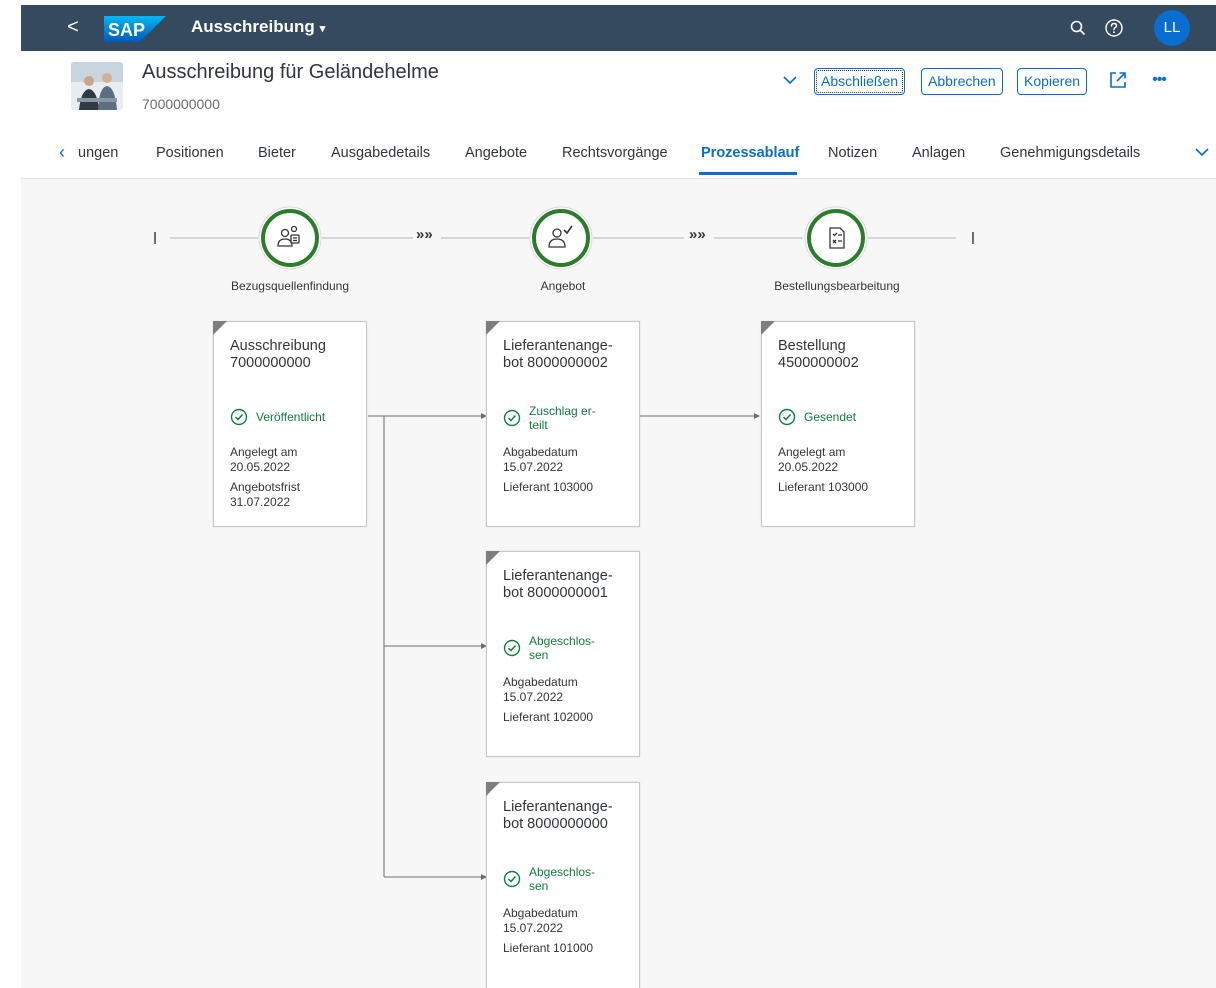 The height and width of the screenshot is (988, 1216). I want to click on node-title: Lieferantenange- bot 8000000001, so click(558, 585).